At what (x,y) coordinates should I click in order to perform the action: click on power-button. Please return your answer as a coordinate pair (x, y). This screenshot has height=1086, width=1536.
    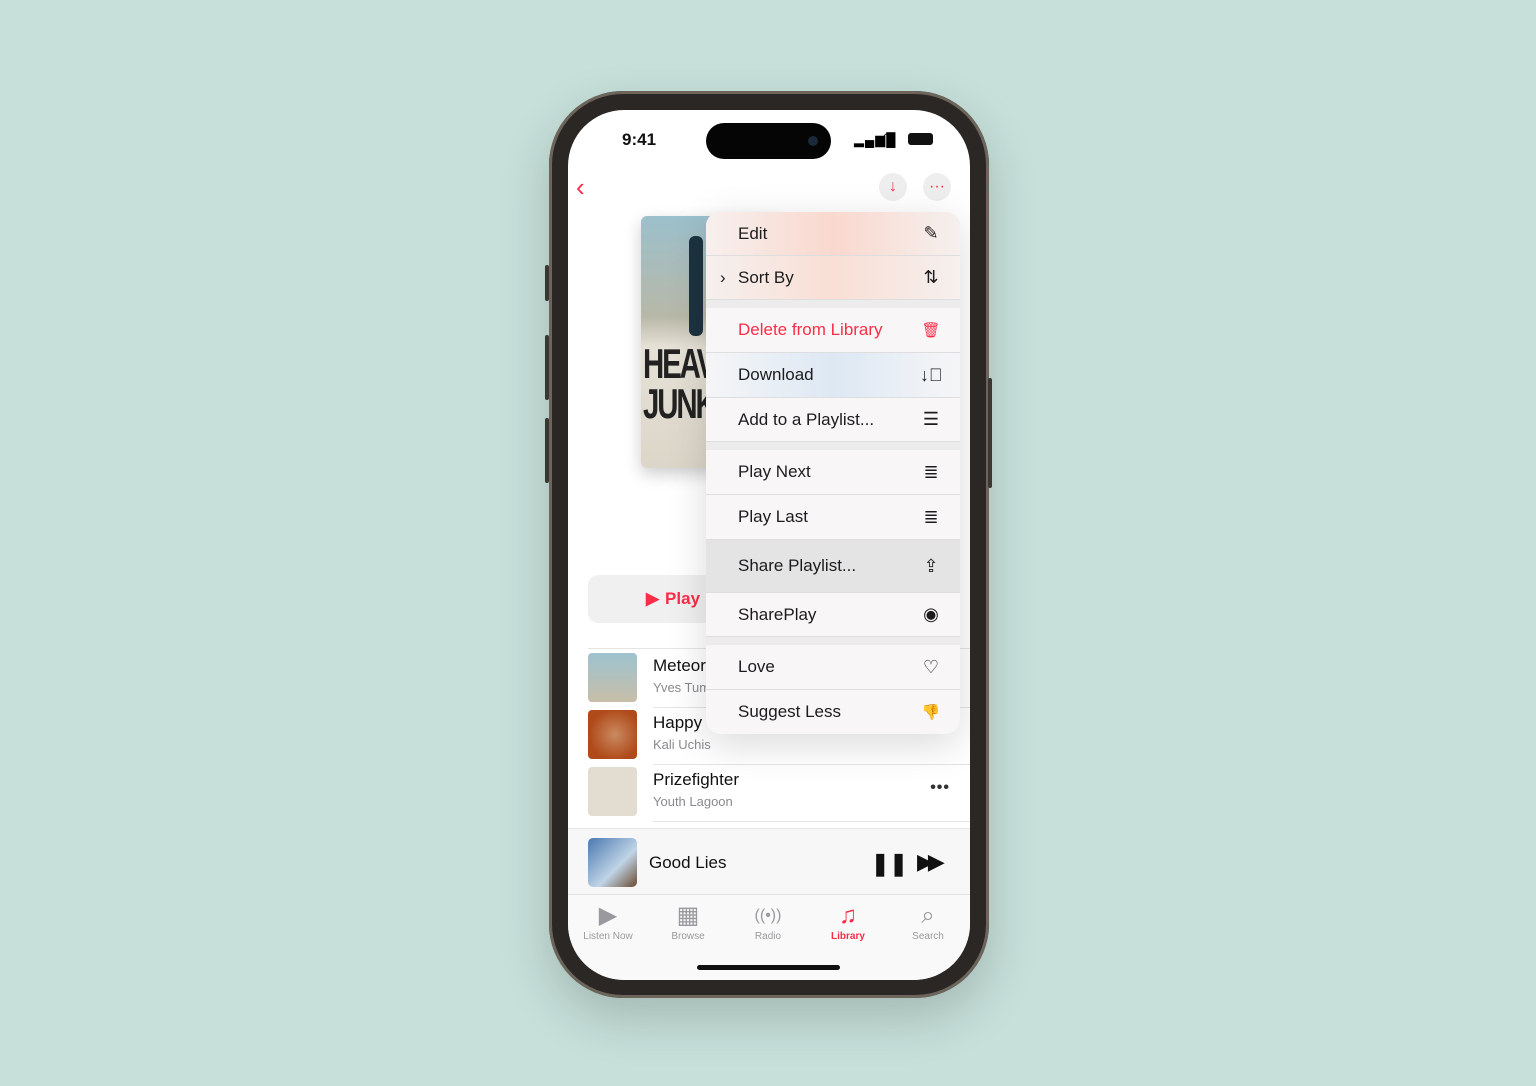
    Looking at the image, I should click on (990, 433).